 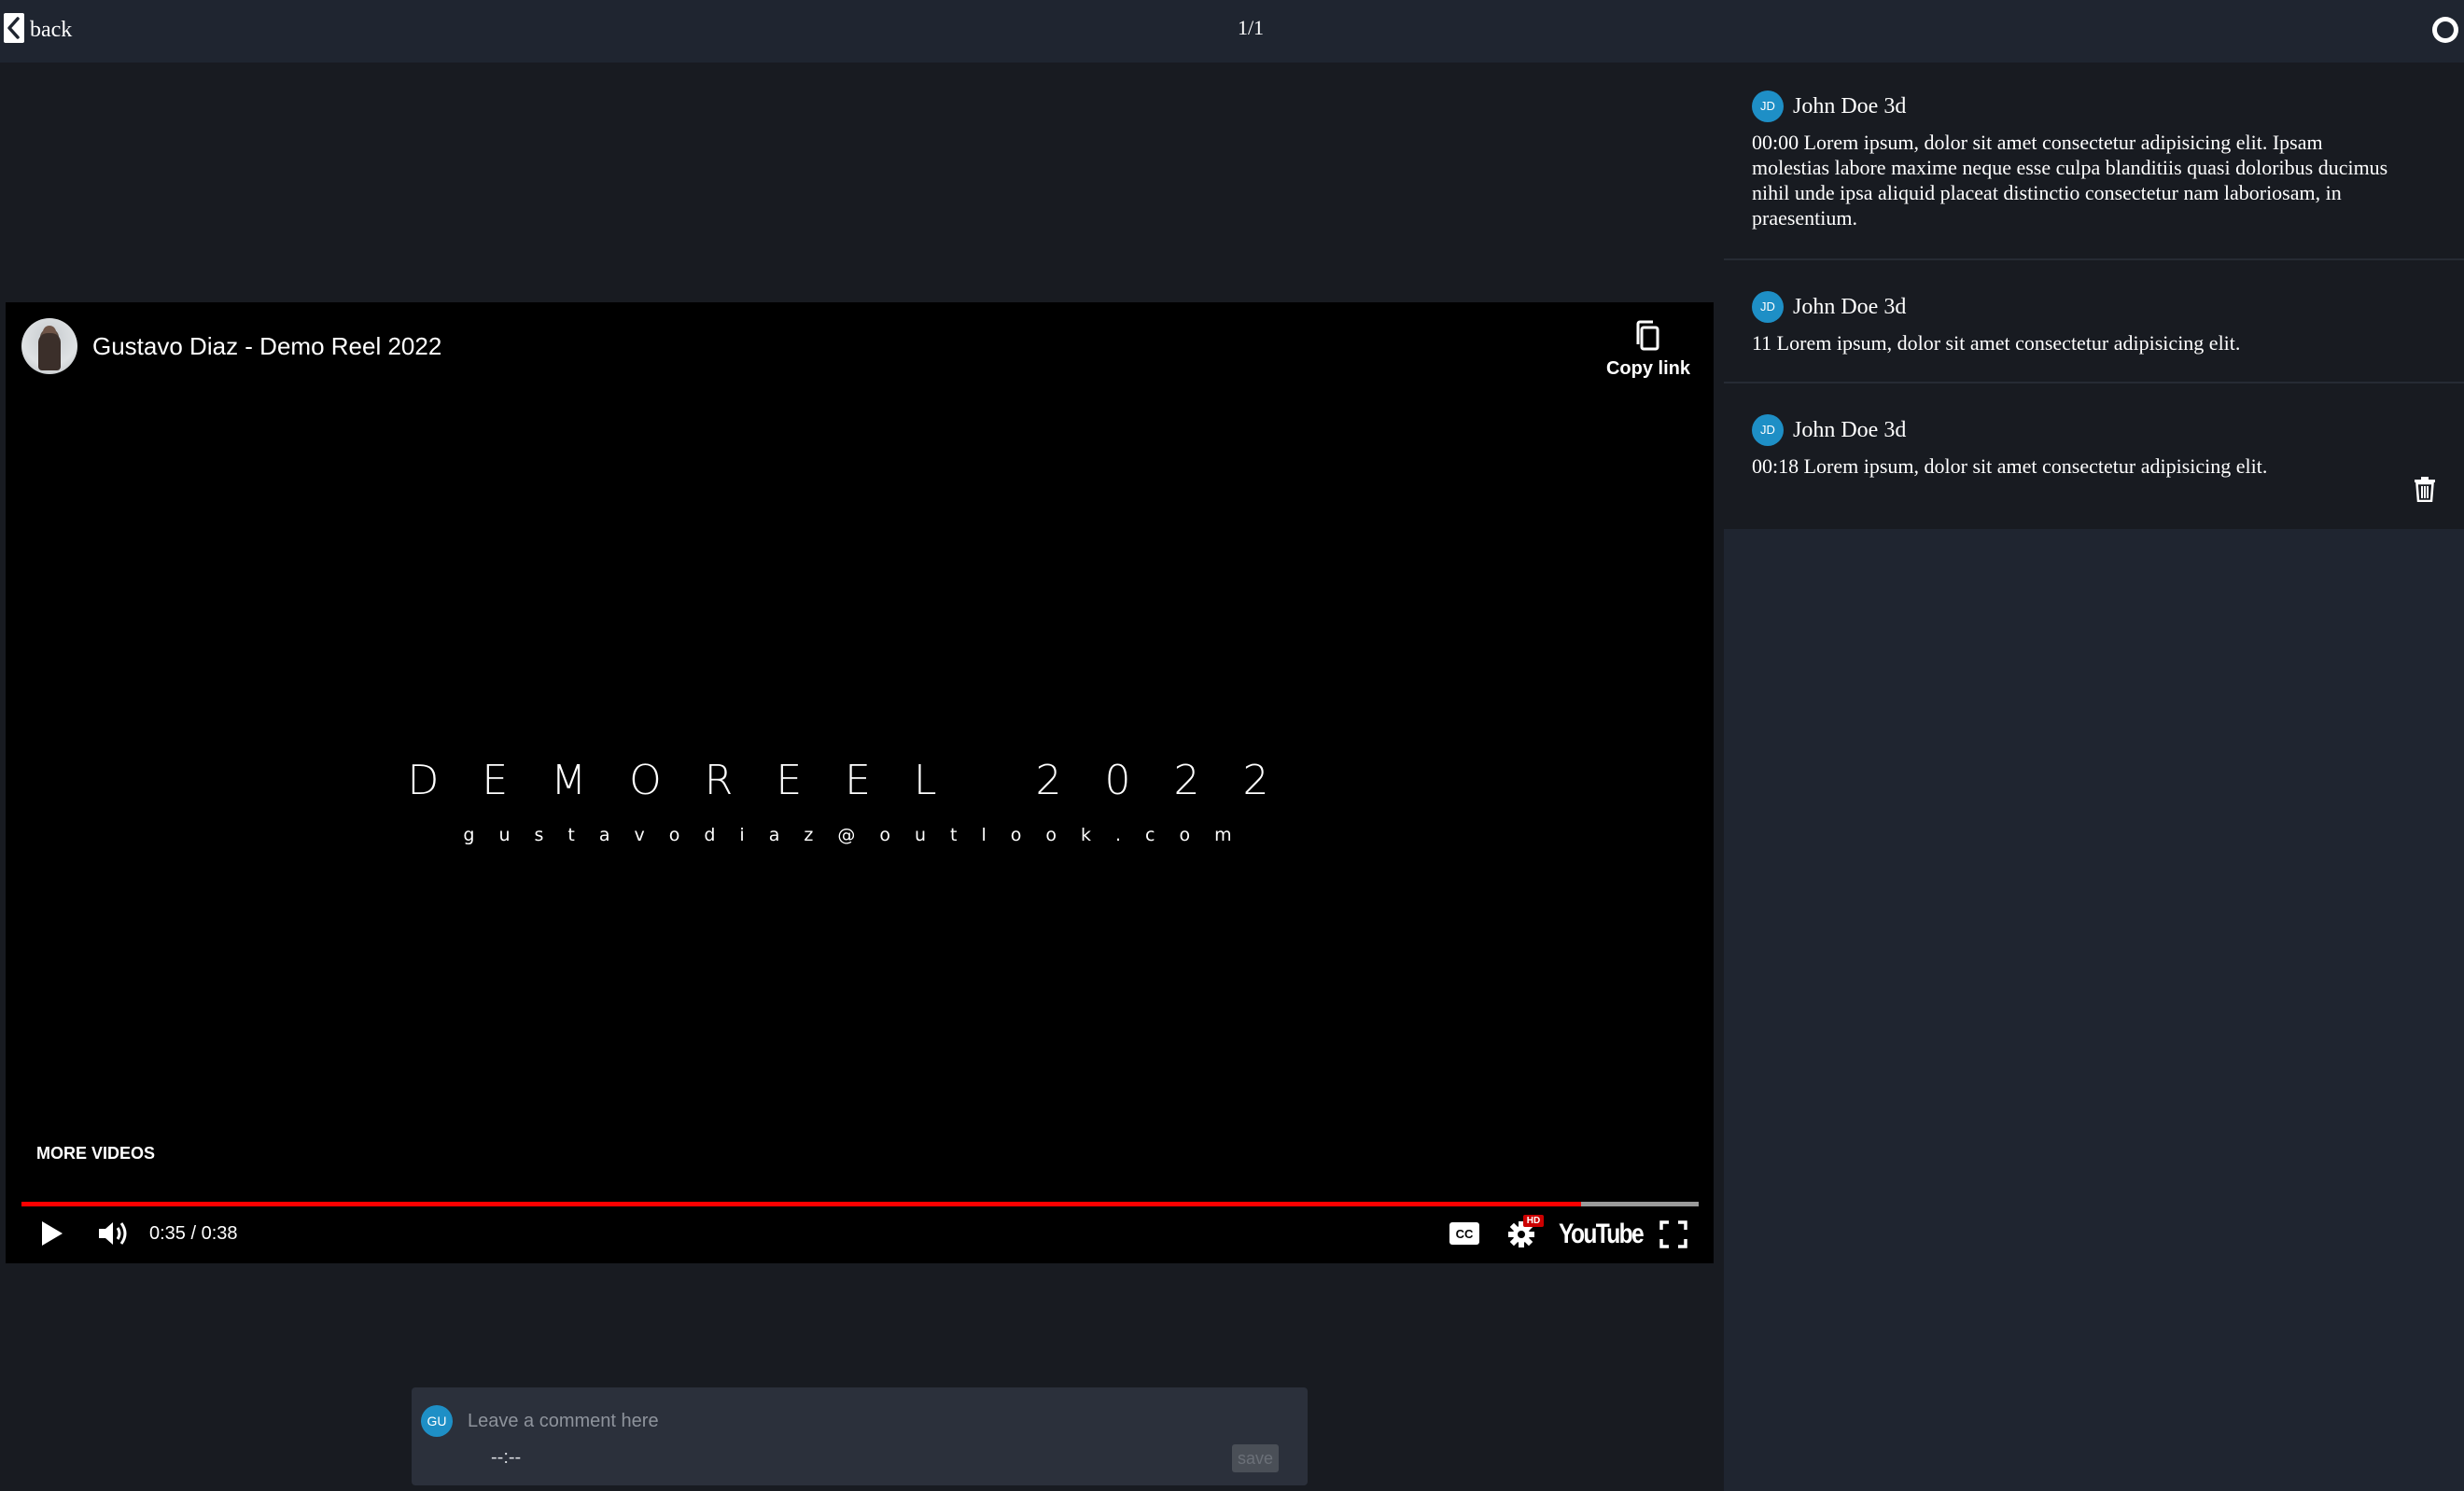 What do you see at coordinates (437, 1421) in the screenshot?
I see `user-avatar: GU` at bounding box center [437, 1421].